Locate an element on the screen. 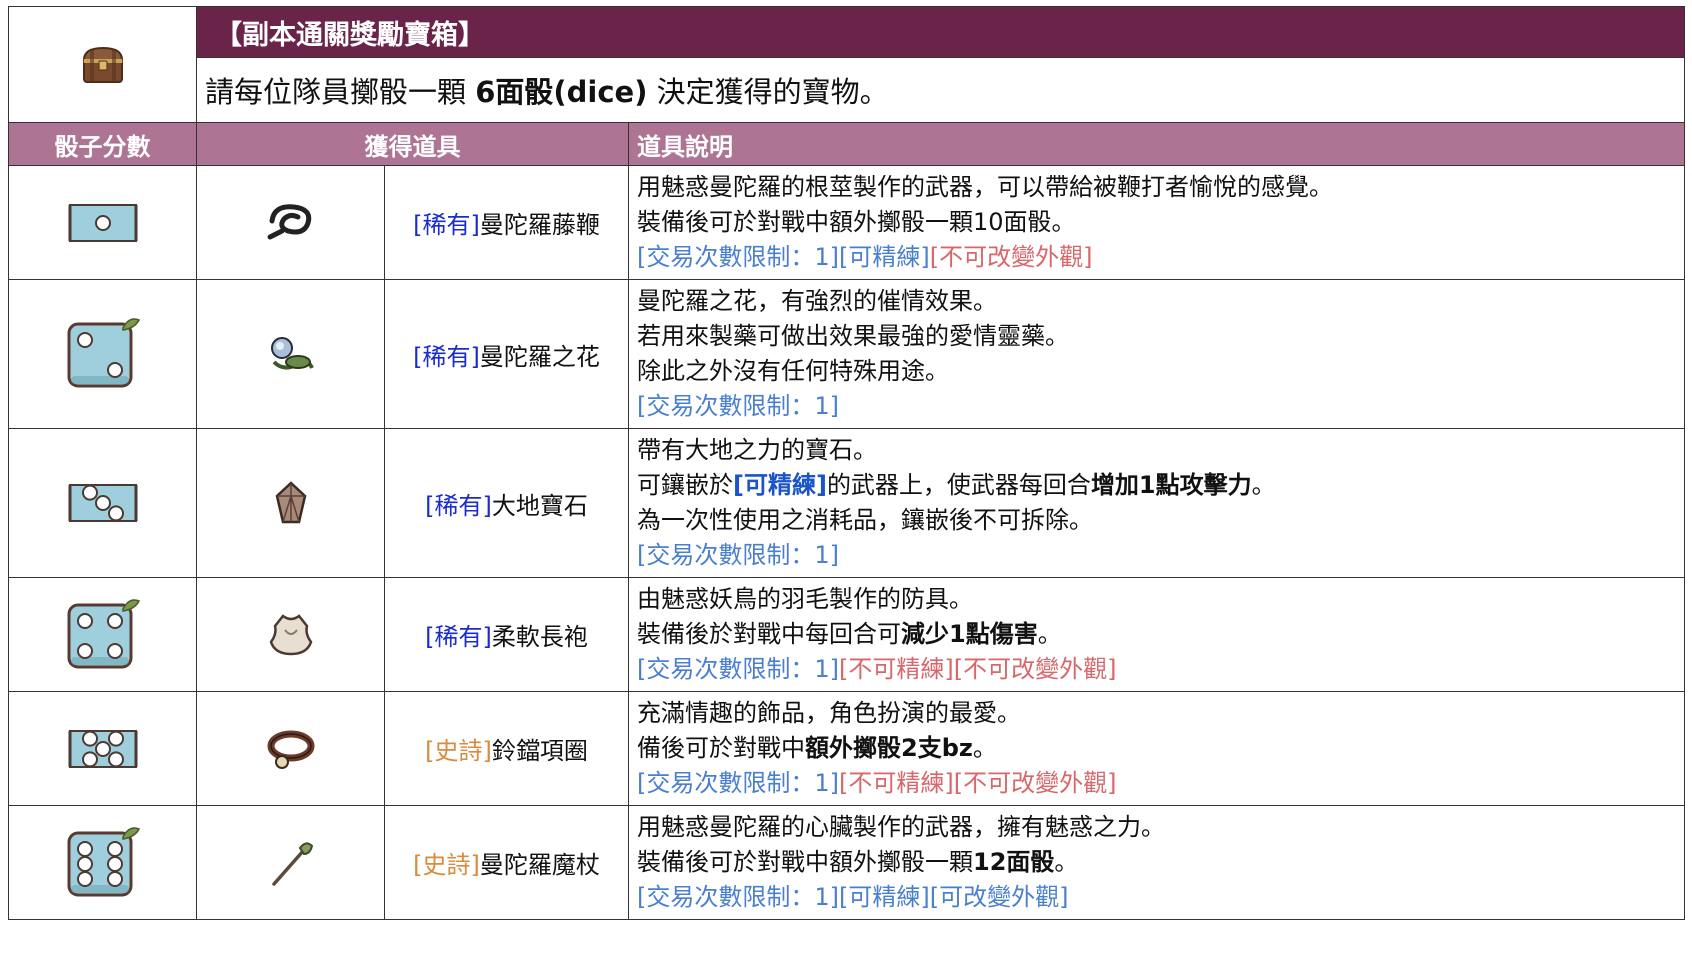 The image size is (1692, 968). dice-face-5-icon is located at coordinates (103, 748).